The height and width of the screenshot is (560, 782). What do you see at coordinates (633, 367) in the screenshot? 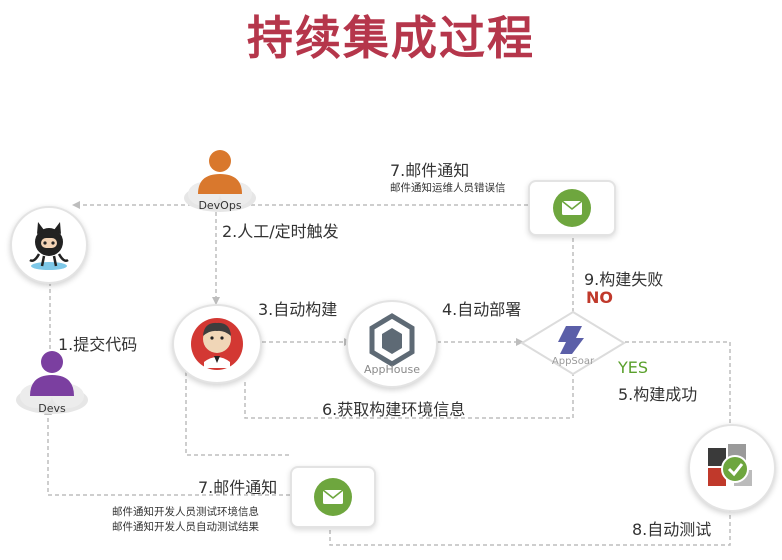
I see `decision-yes-label: YES` at bounding box center [633, 367].